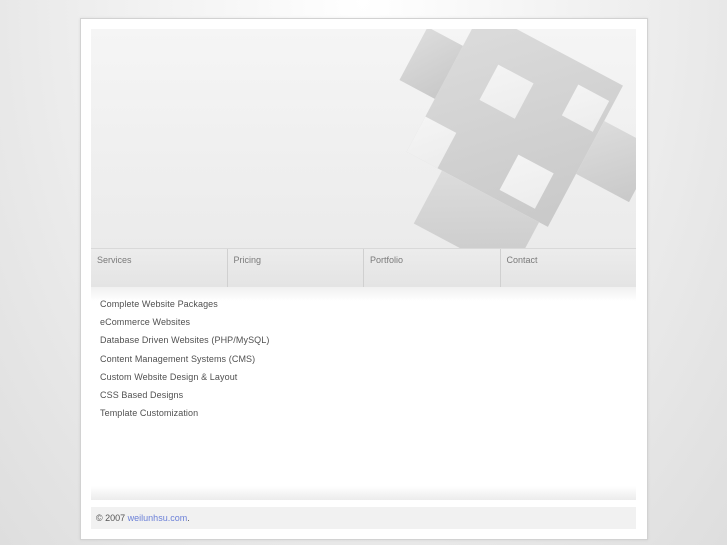 The image size is (727, 545). Describe the element at coordinates (159, 268) in the screenshot. I see `nav-item-services: Services` at that location.